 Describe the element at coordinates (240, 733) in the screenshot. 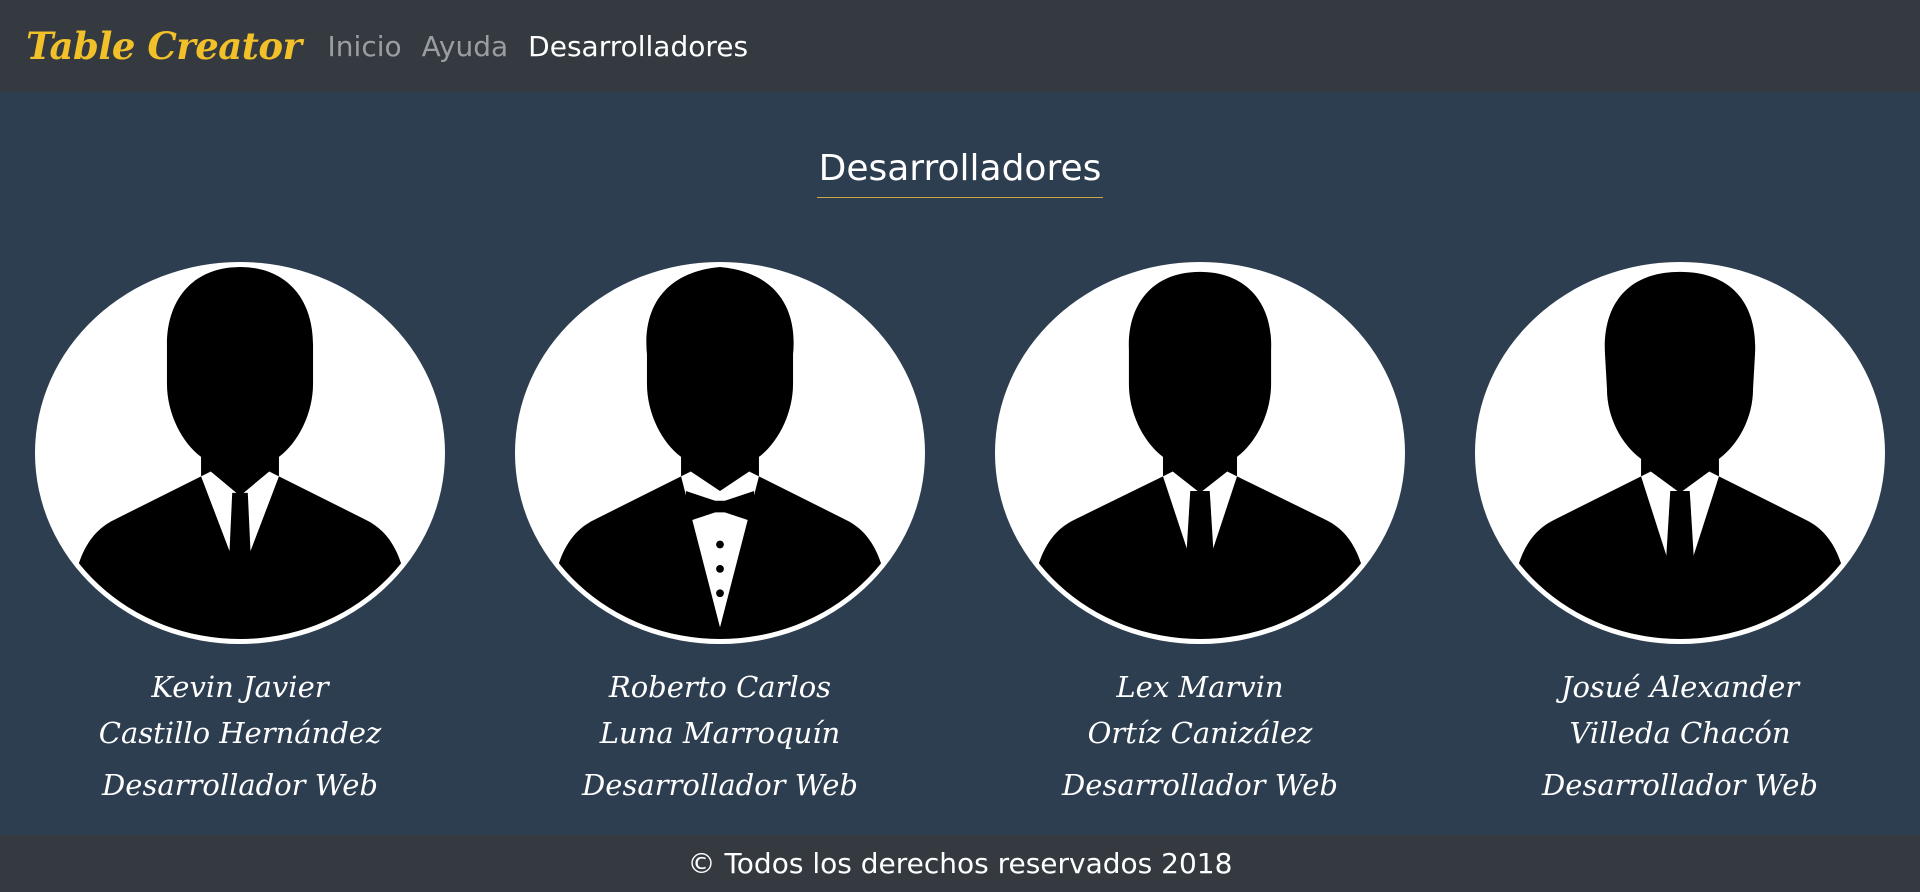

I see `developer-last-name: Castillo Hernández` at that location.